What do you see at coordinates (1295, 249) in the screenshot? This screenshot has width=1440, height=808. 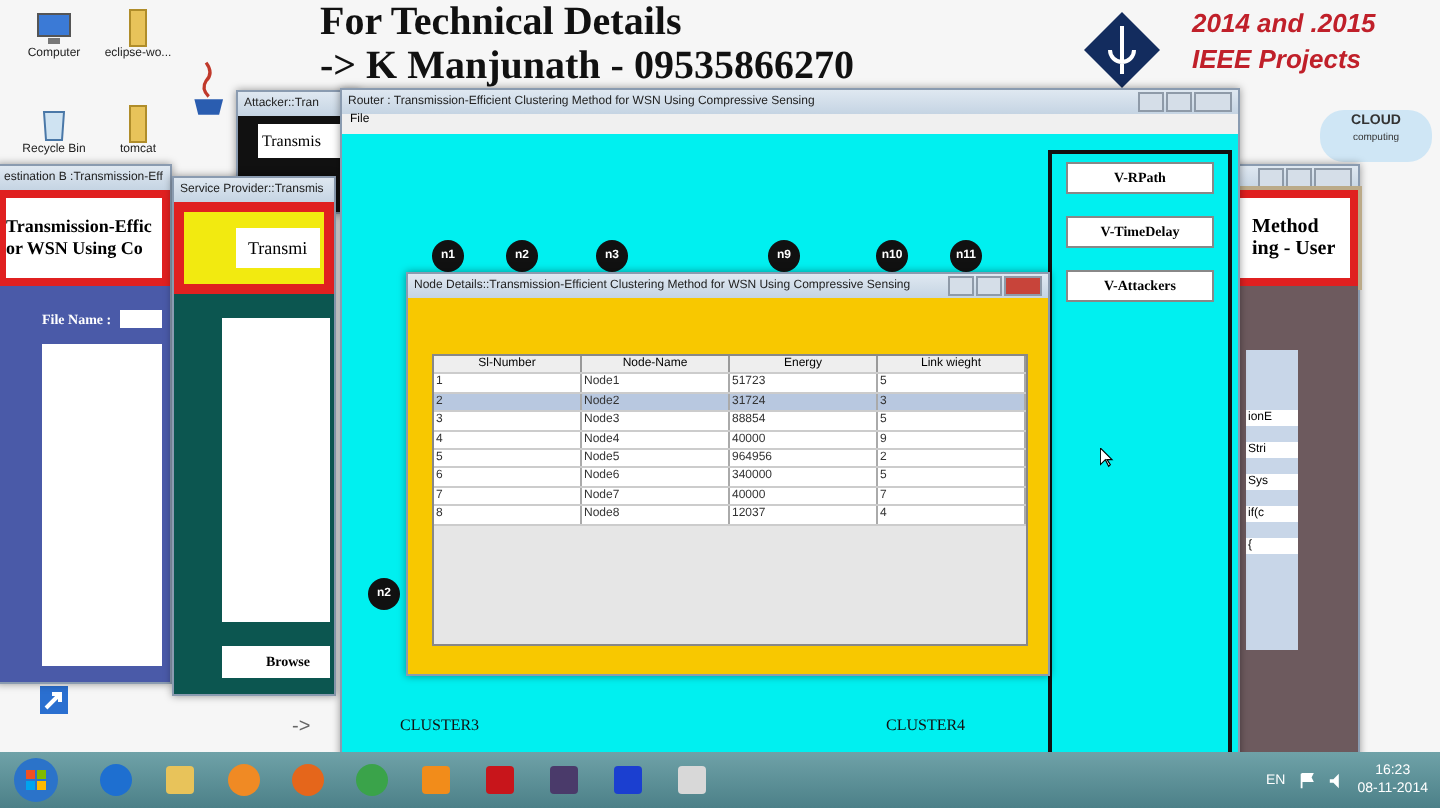 I see `header-text: ing - User` at bounding box center [1295, 249].